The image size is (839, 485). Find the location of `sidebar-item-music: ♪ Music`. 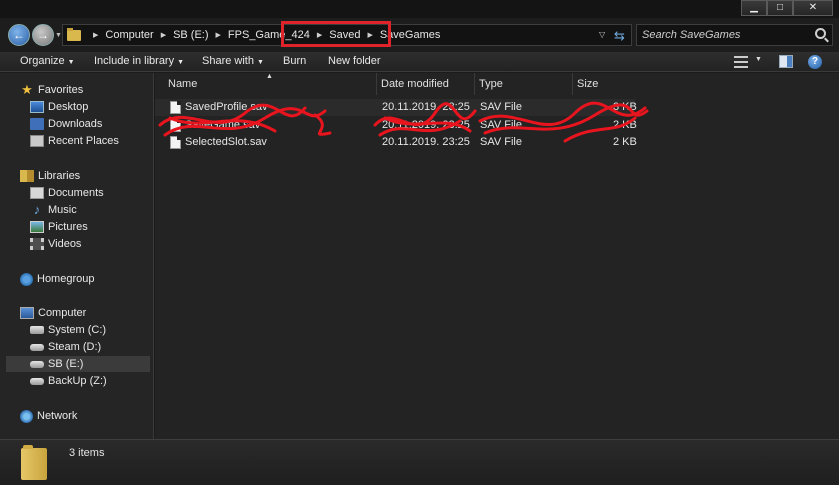

sidebar-item-music: ♪ Music is located at coordinates (53, 210).